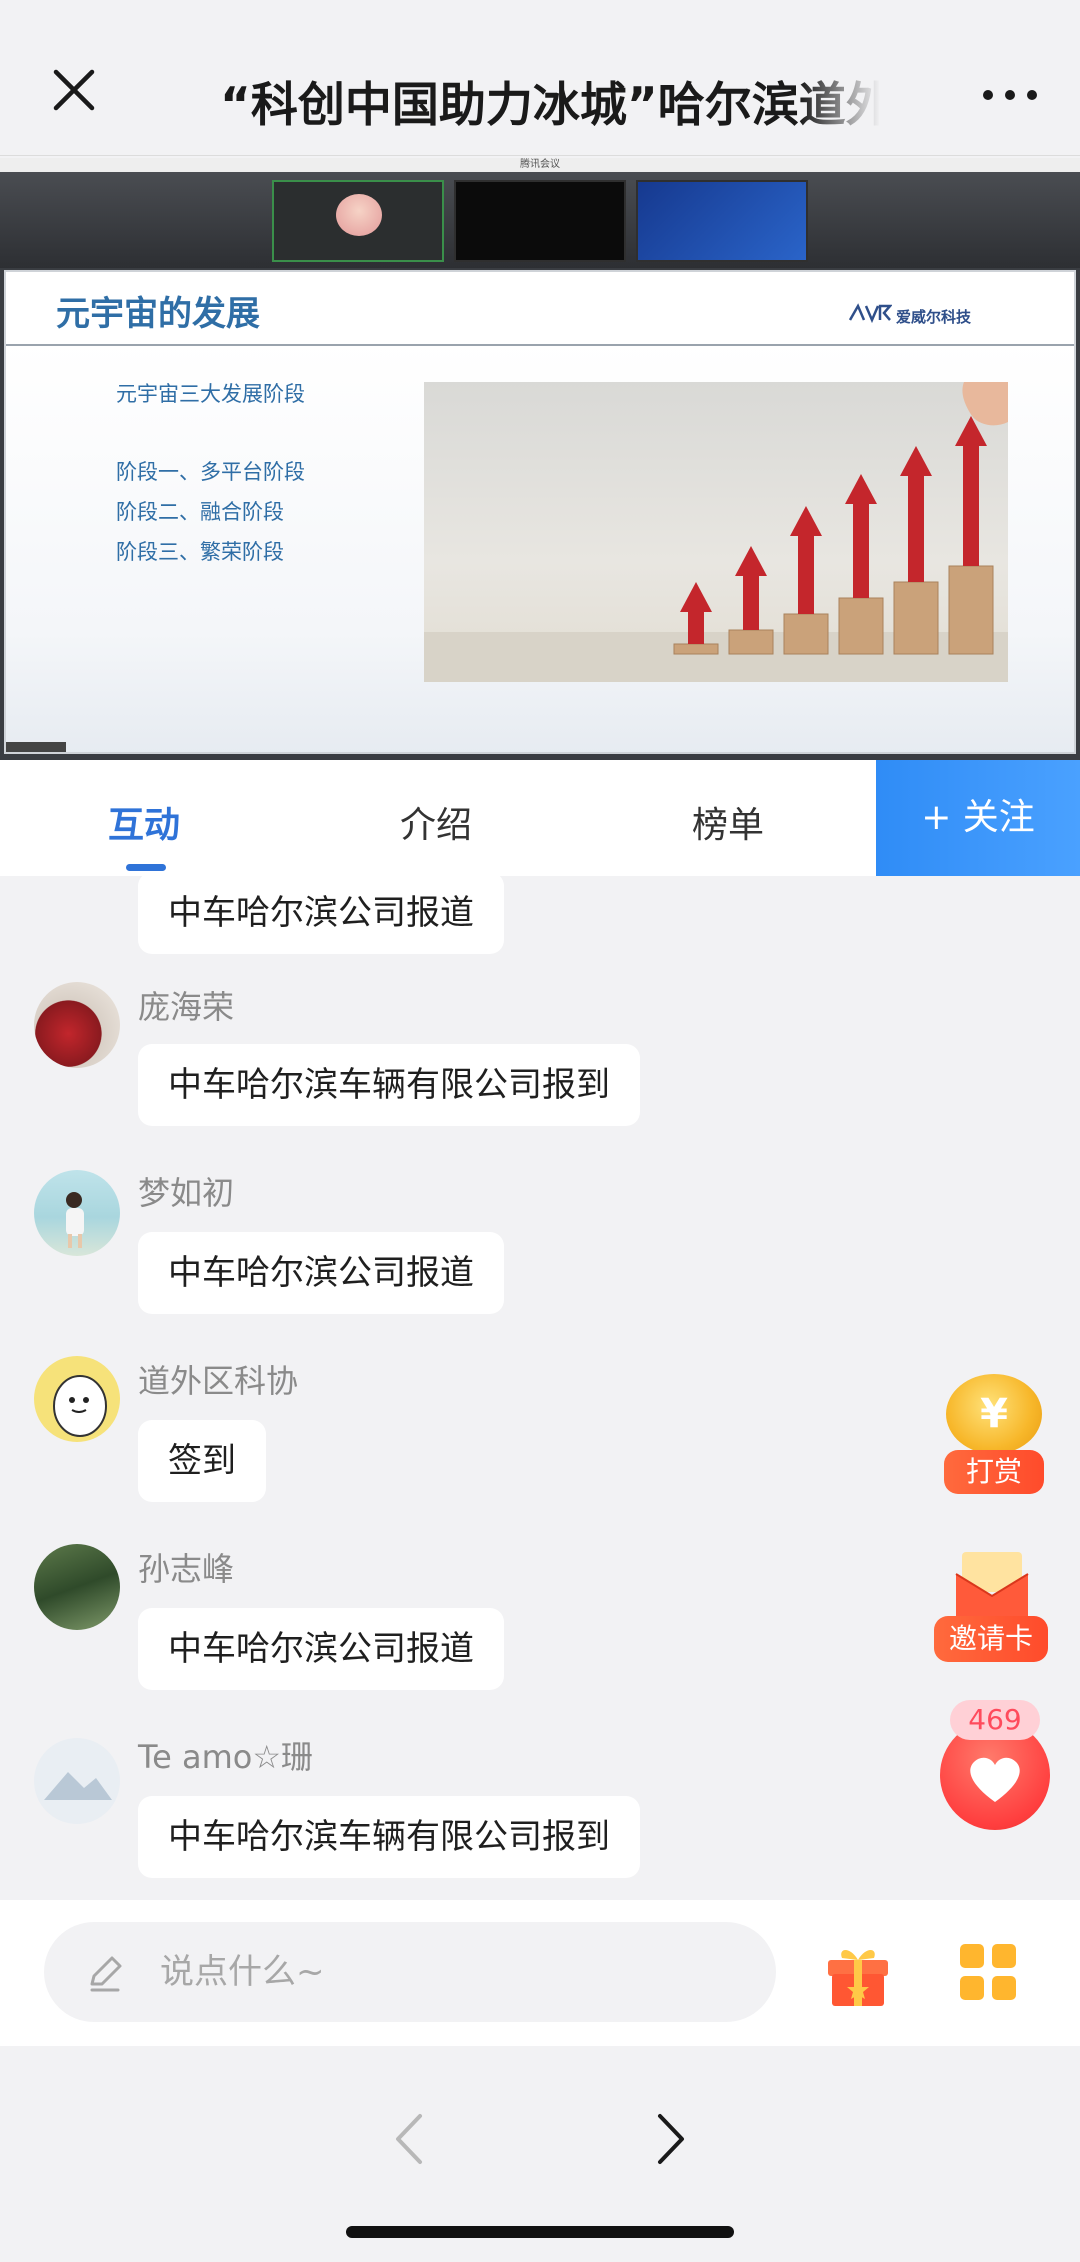 The height and width of the screenshot is (2262, 1080). Describe the element at coordinates (934, 317) in the screenshot. I see `company-logo-text: 爱威尔科技` at that location.